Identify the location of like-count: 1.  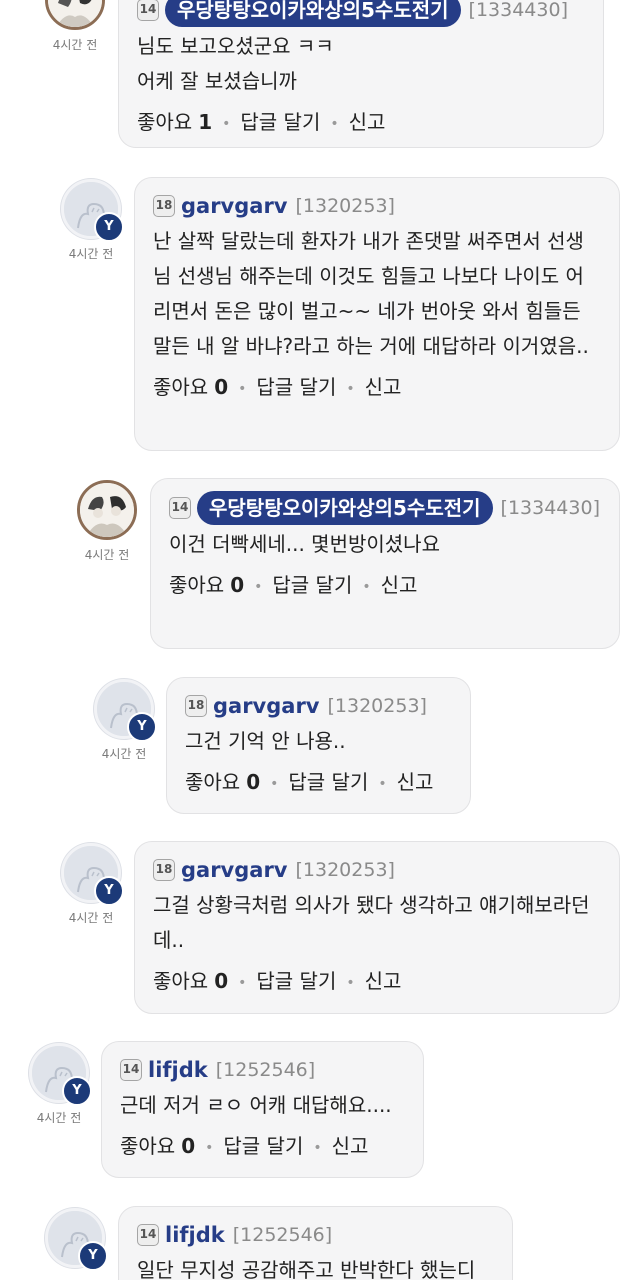
(205, 122).